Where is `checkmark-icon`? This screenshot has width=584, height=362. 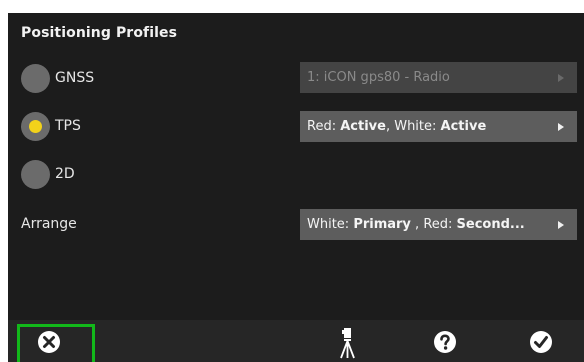
checkmark-icon is located at coordinates (541, 342).